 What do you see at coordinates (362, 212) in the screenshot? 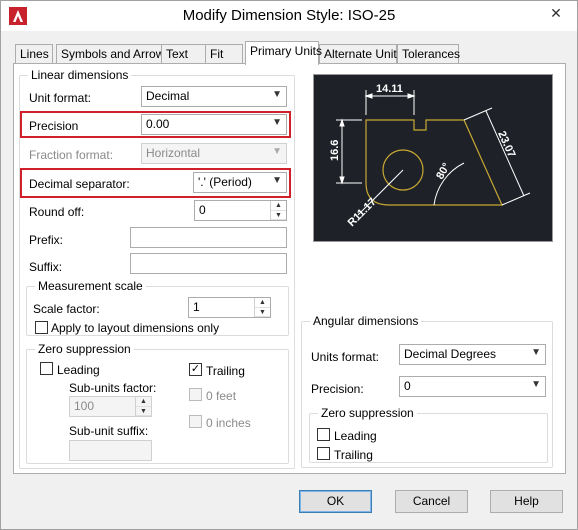
I see `dim-radius-label: R11.17` at bounding box center [362, 212].